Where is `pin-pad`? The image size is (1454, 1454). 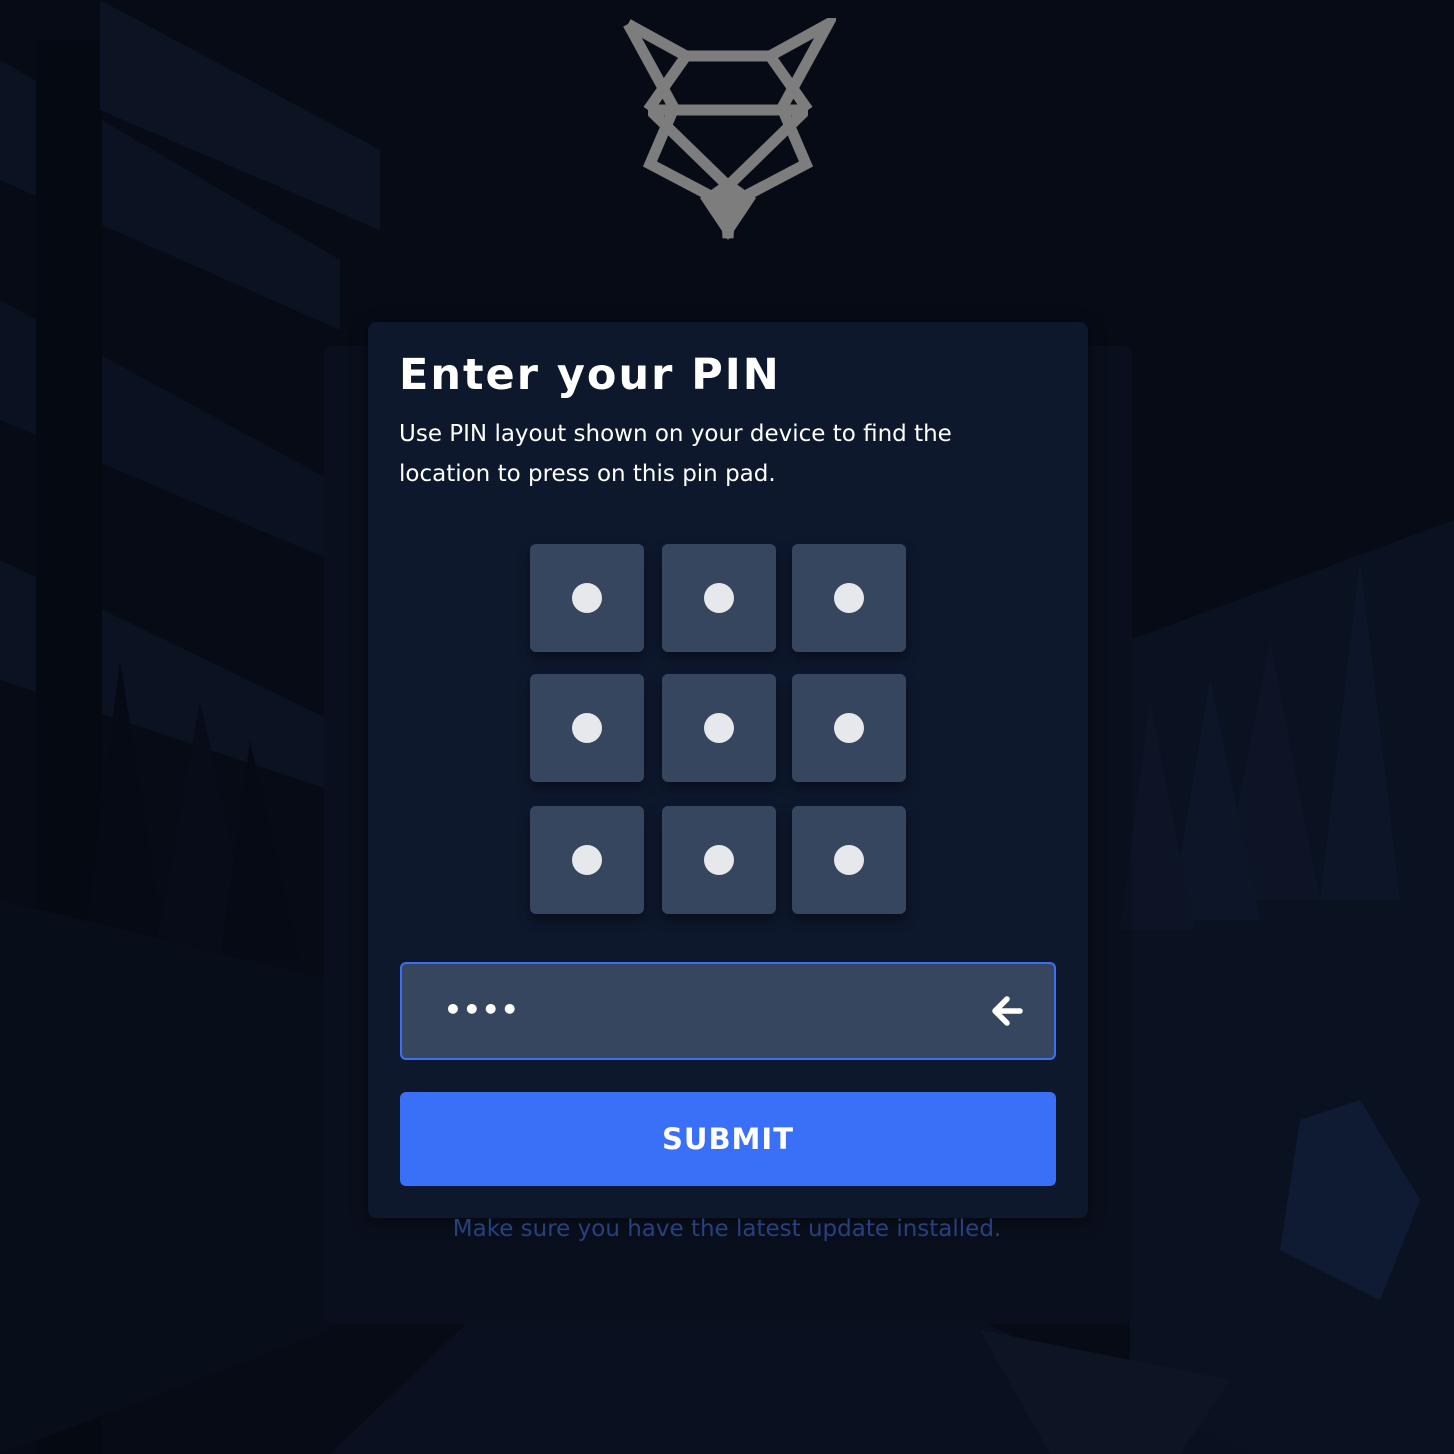
pin-pad is located at coordinates (718, 729).